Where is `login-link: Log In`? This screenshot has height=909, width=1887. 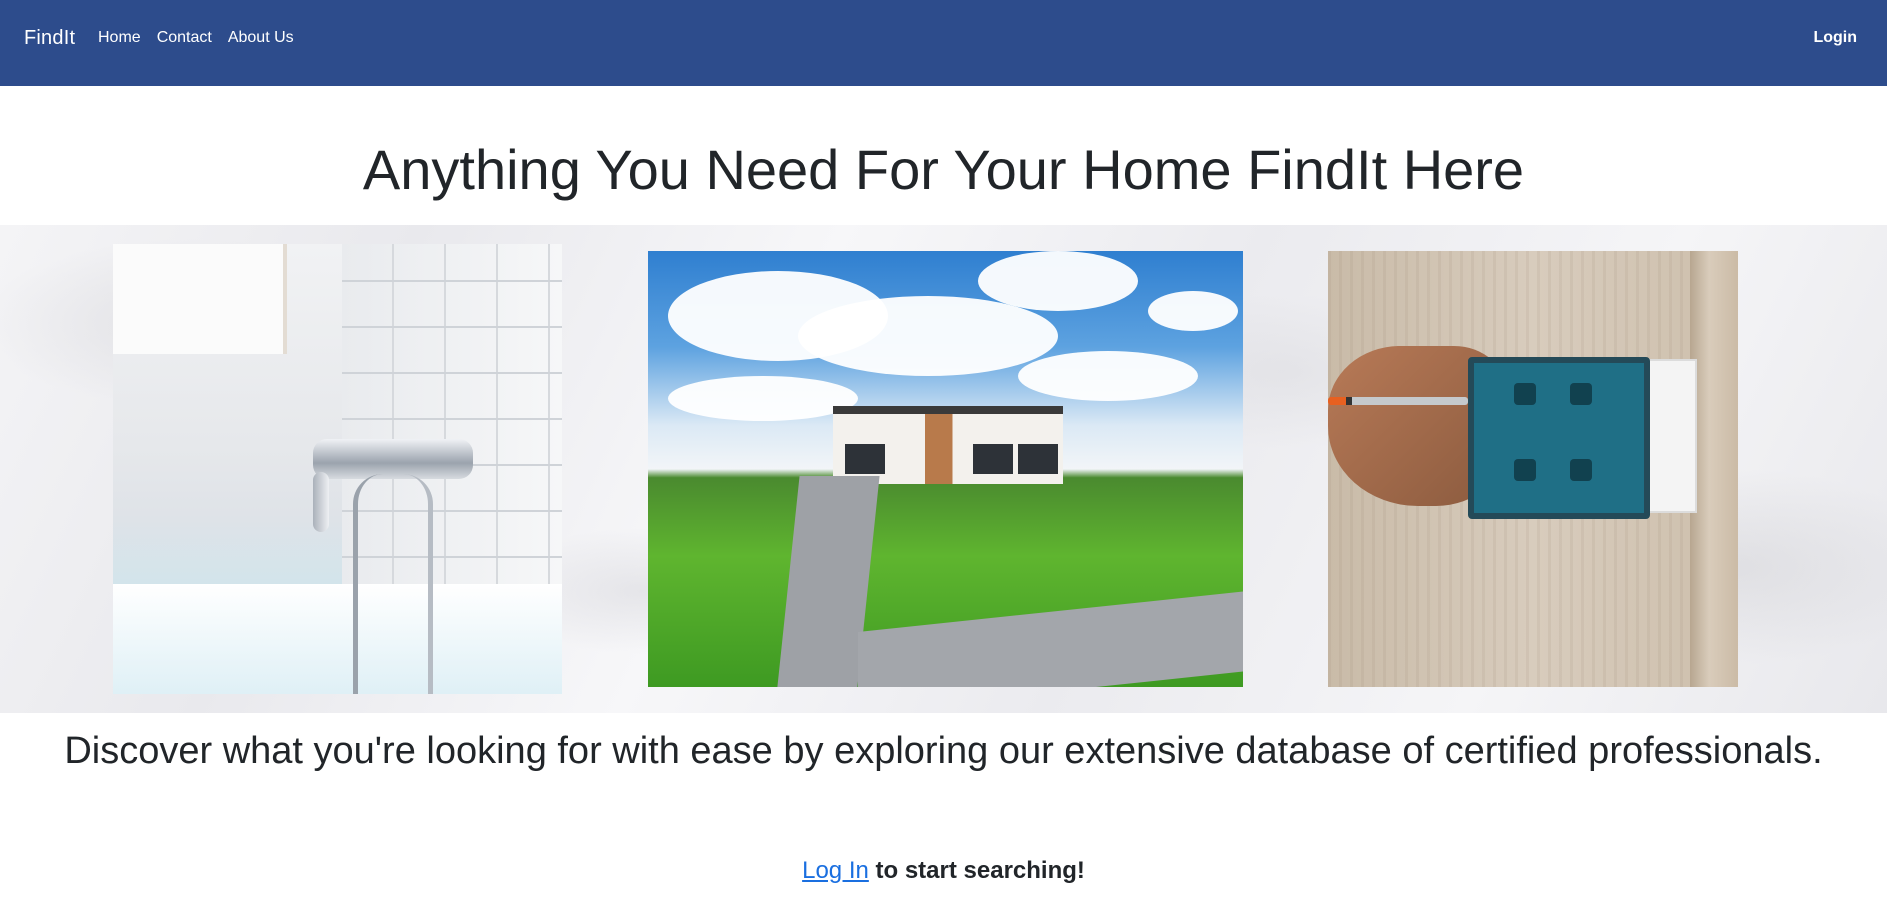 login-link: Log In is located at coordinates (835, 870).